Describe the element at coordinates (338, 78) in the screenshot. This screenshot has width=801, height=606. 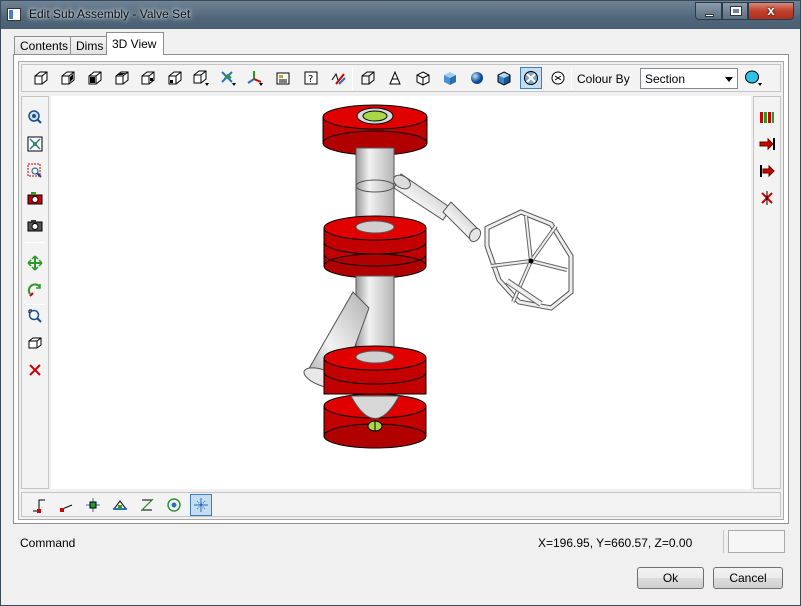
I see `edit-style-icon` at that location.